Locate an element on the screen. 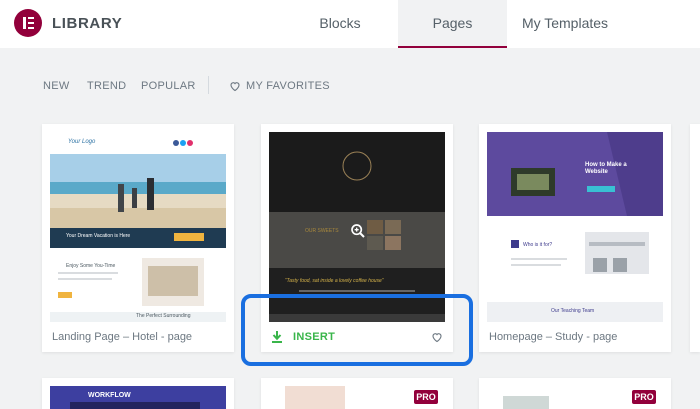  thumb-hero-caption: Your Dream Vacation is Here is located at coordinates (98, 236).